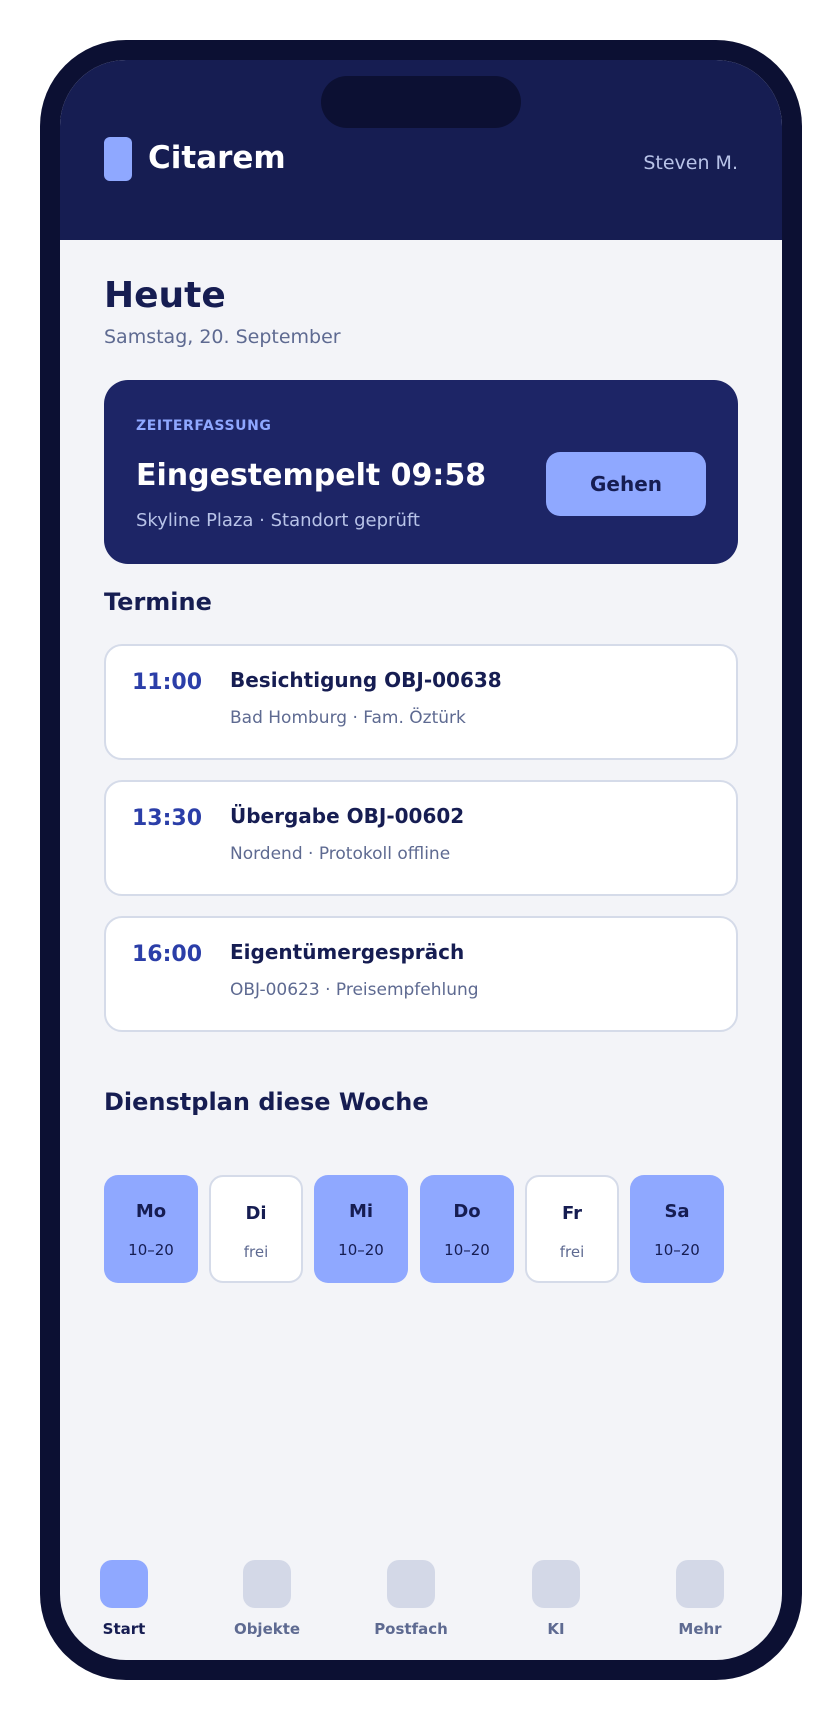  I want to click on schedule-day-fr: Fr frei, so click(572, 1229).